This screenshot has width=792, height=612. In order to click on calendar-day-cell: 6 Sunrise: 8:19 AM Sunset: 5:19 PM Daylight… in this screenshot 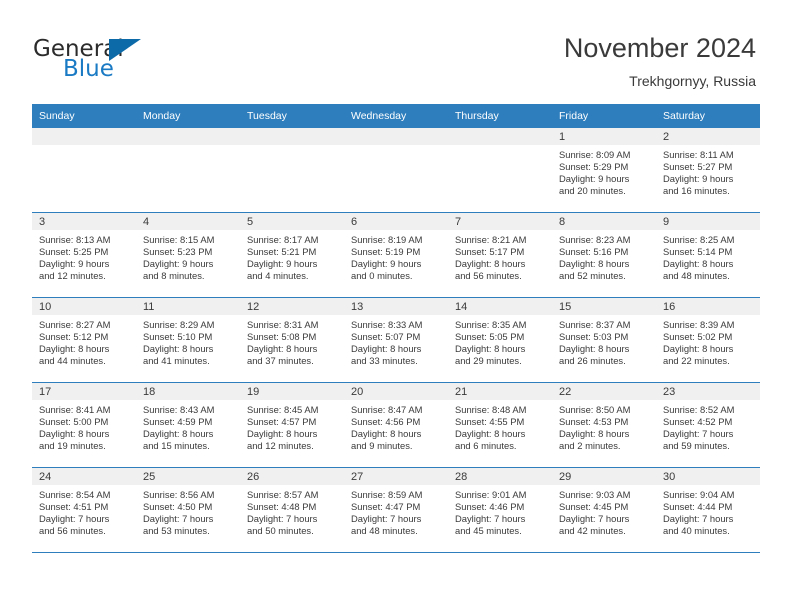, I will do `click(396, 255)`.